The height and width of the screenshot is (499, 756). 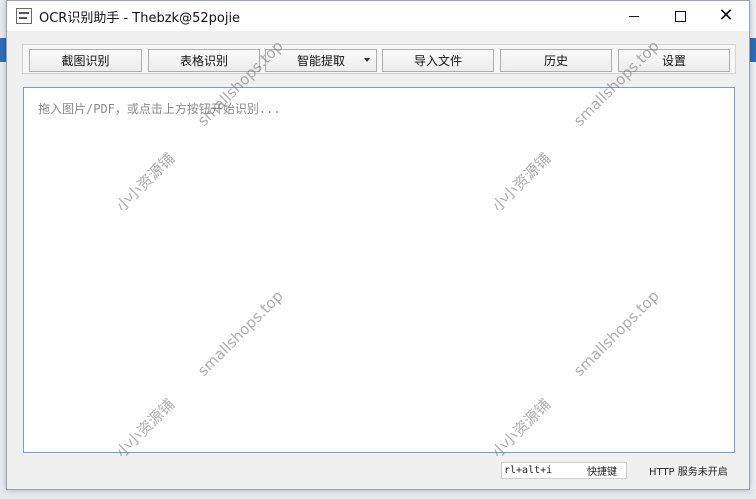 I want to click on minimize-button, so click(x=634, y=16).